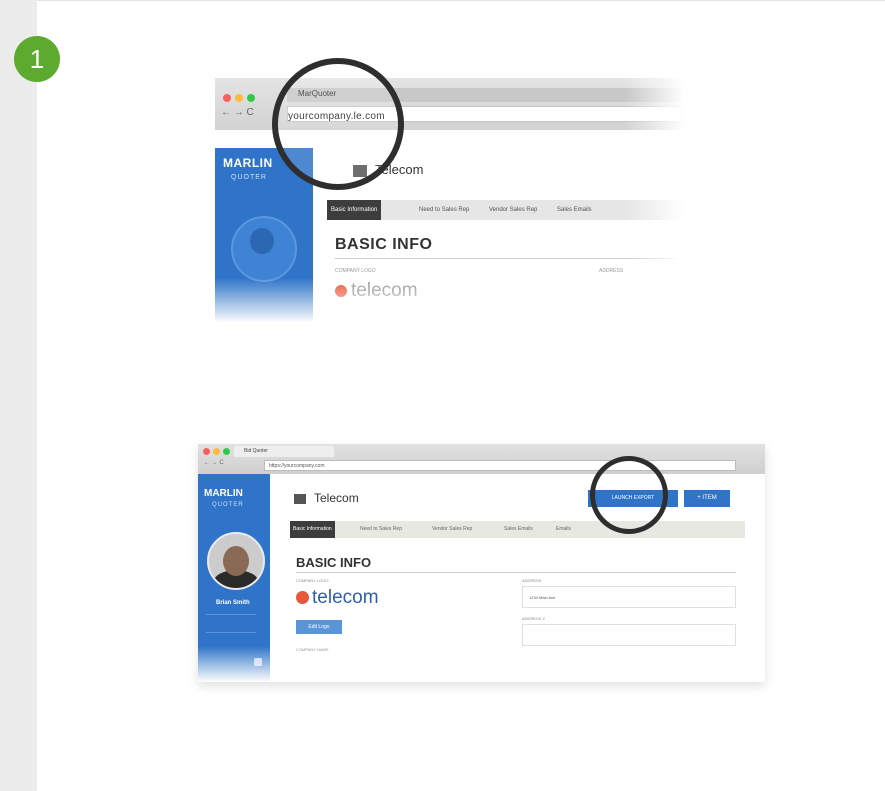  Describe the element at coordinates (461, 0) in the screenshot. I see `top-divider` at that location.